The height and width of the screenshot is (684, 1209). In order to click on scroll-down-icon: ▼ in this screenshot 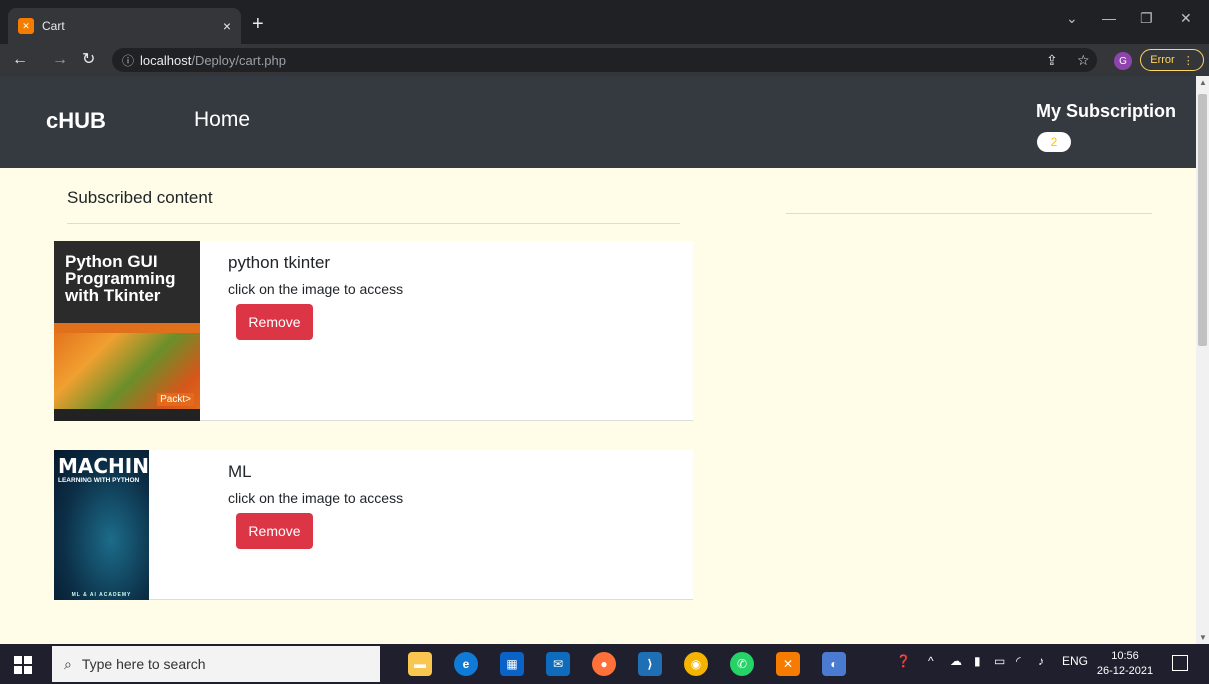, I will do `click(1203, 637)`.